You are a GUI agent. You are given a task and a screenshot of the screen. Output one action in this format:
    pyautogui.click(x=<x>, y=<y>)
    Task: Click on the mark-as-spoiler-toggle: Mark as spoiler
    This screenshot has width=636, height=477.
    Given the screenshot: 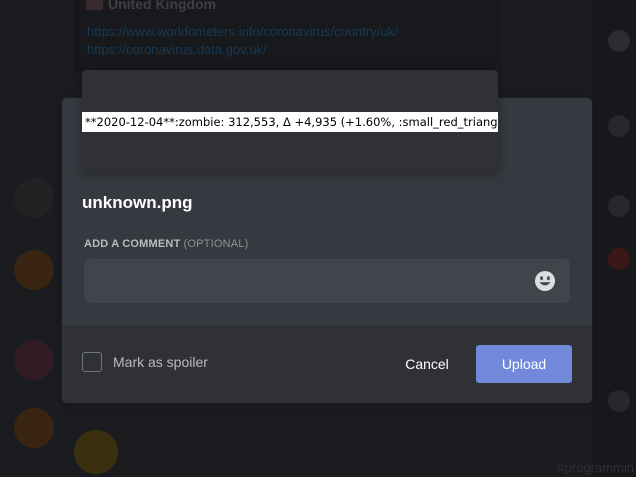 What is the action you would take?
    pyautogui.click(x=145, y=362)
    